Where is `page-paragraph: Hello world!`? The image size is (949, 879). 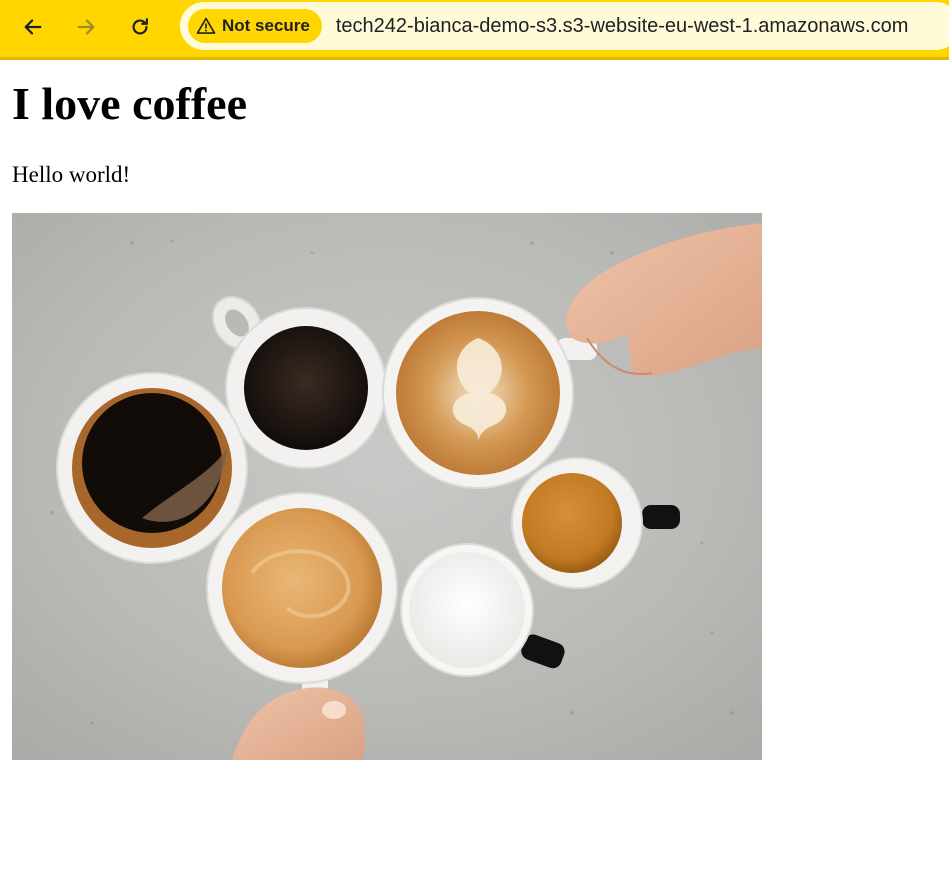 page-paragraph: Hello world! is located at coordinates (71, 174).